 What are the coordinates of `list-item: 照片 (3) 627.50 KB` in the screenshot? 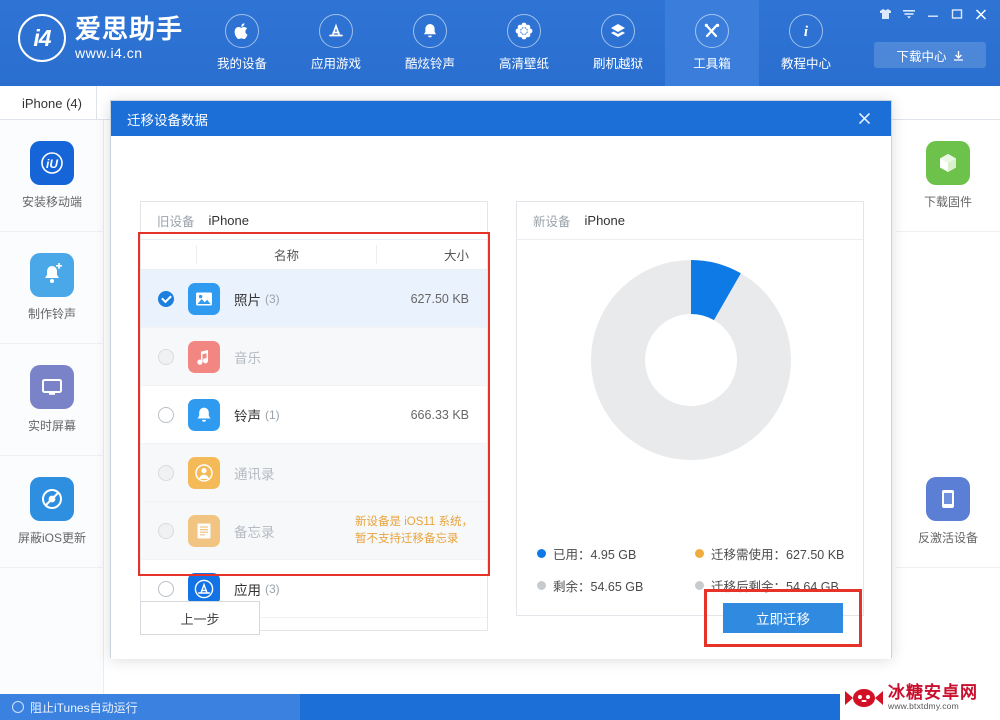 It's located at (314, 299).